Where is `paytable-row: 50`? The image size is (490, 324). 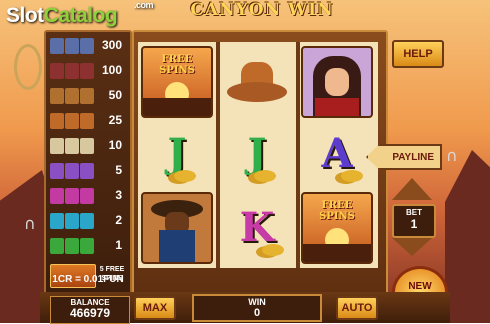
paytable-row: 50 is located at coordinates (88, 96).